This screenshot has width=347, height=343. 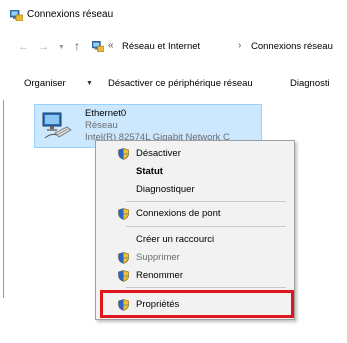 I want to click on menu-item-create-shortcut: Créer un raccourci, so click(x=195, y=240).